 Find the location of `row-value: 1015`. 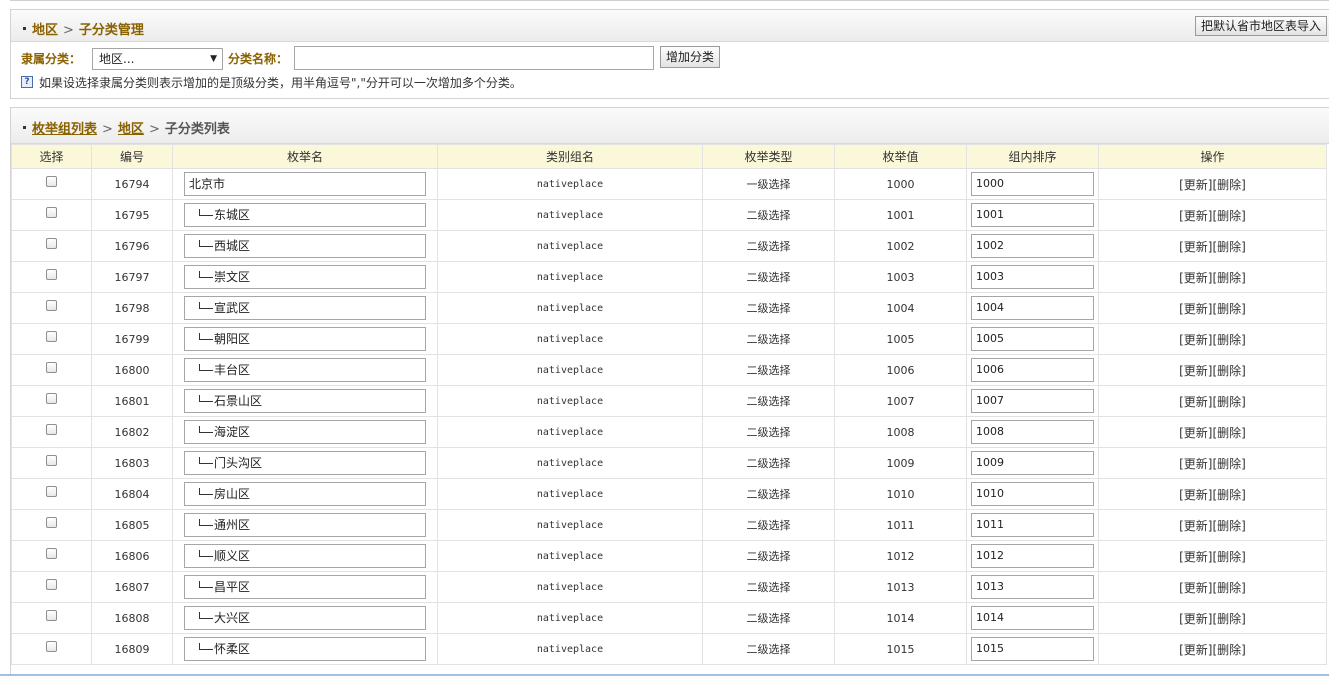

row-value: 1015 is located at coordinates (900, 649).